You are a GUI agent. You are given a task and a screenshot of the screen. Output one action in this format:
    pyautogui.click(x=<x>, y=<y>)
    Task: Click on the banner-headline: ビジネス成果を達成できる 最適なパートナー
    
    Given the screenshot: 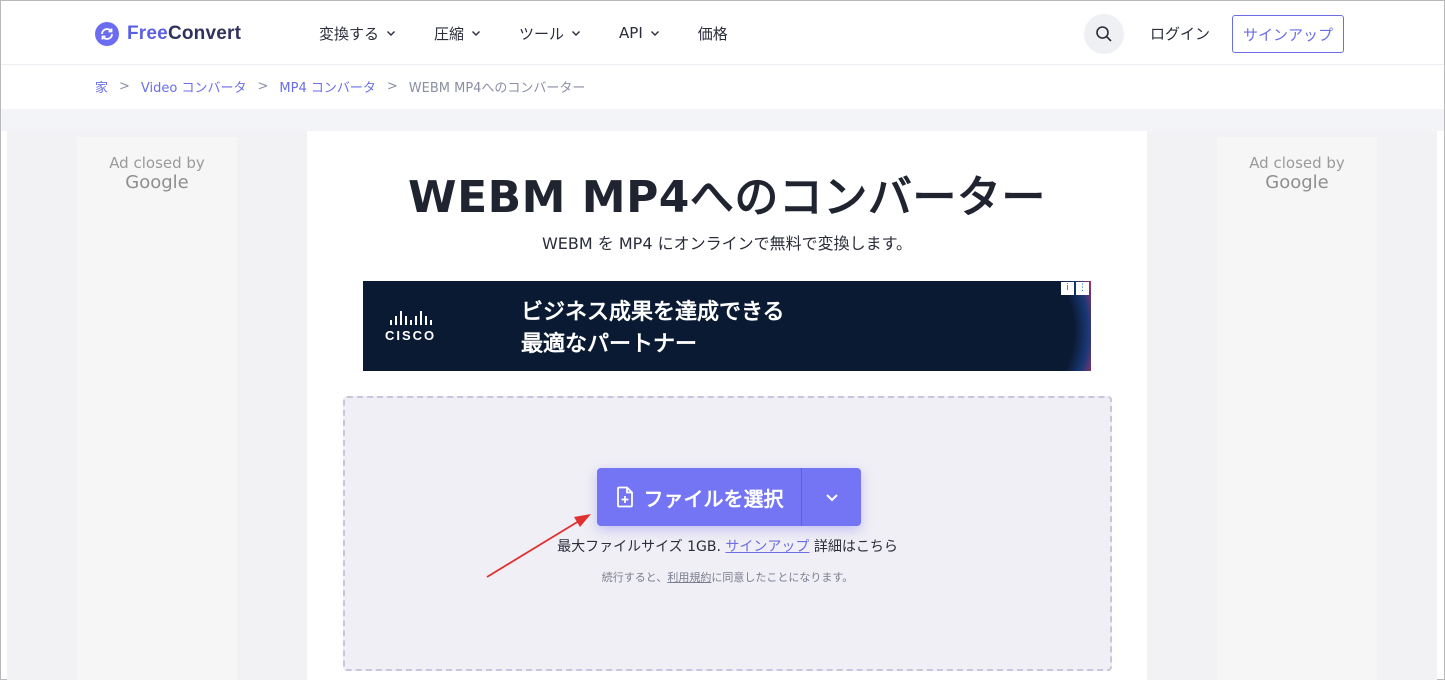 What is the action you would take?
    pyautogui.click(x=653, y=328)
    